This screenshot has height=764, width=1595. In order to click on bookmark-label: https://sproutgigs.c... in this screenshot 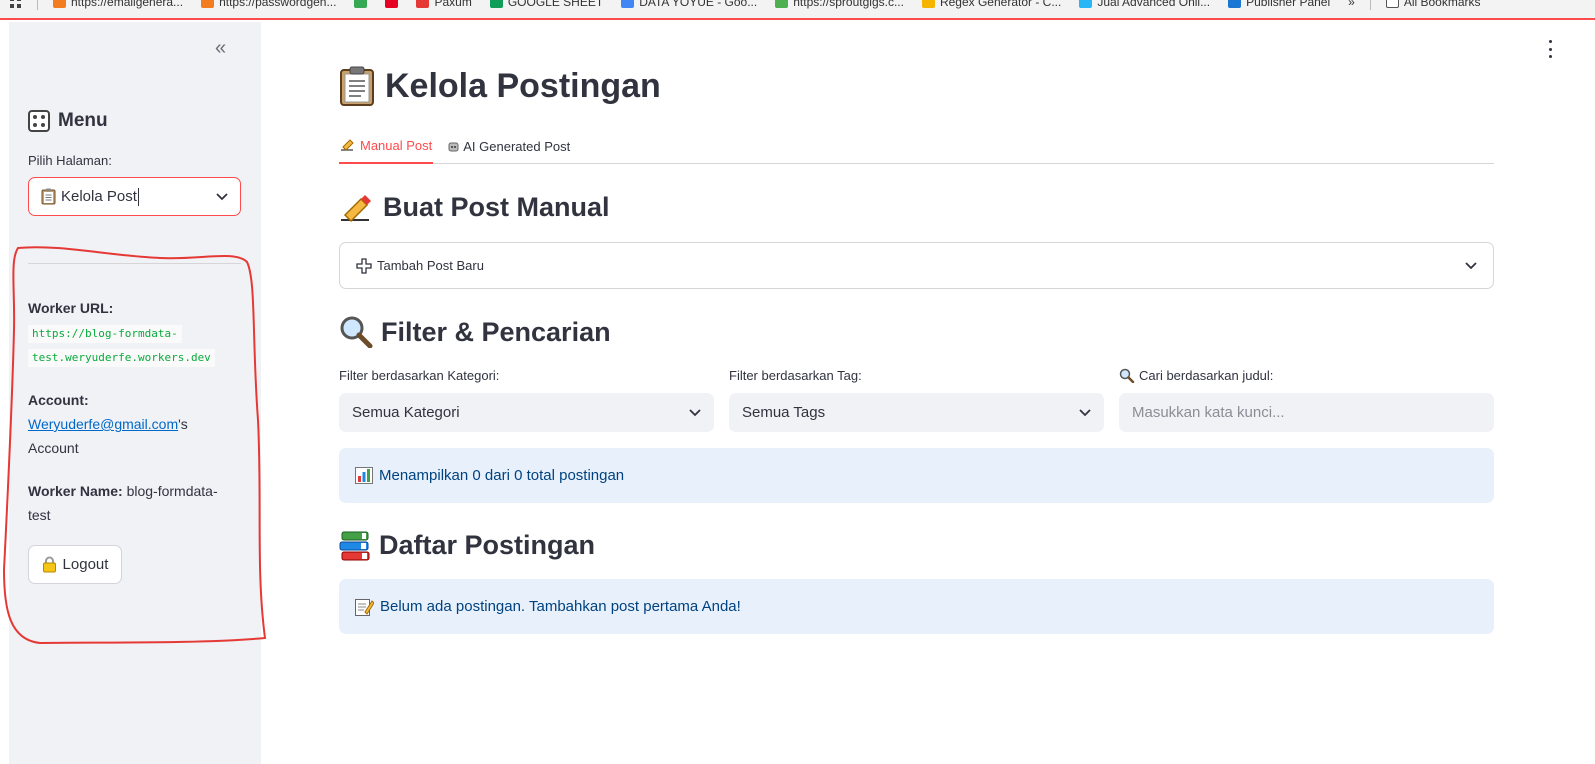, I will do `click(848, 4)`.